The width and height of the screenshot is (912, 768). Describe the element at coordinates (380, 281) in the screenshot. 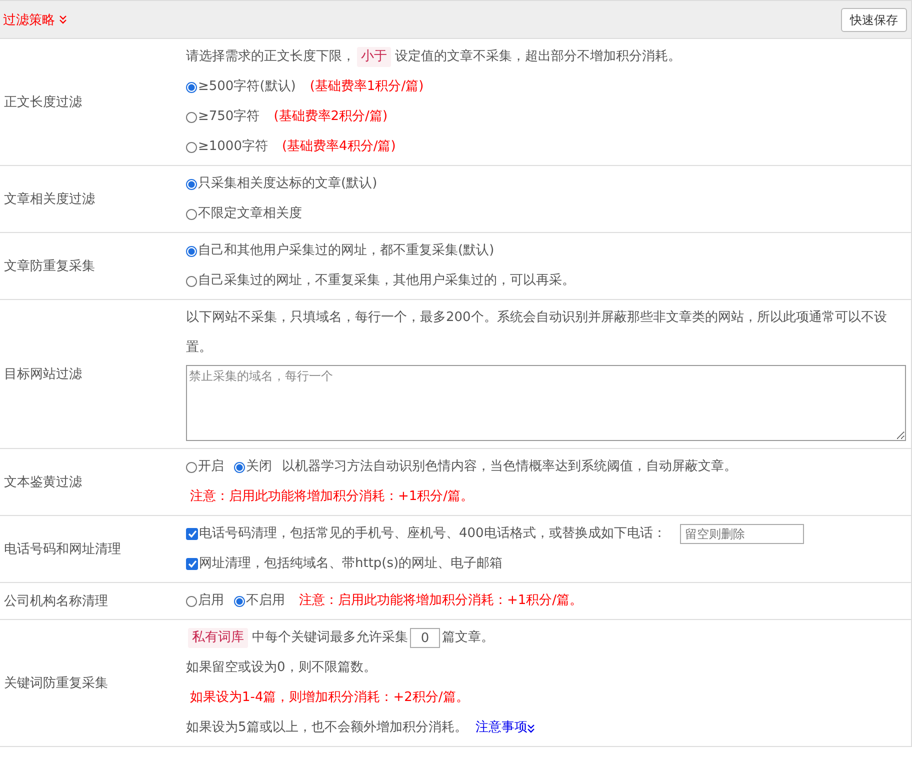

I see `radio-option: 自己采集过的网址，不重复采集，其他用户采集过的，可以再采。` at that location.